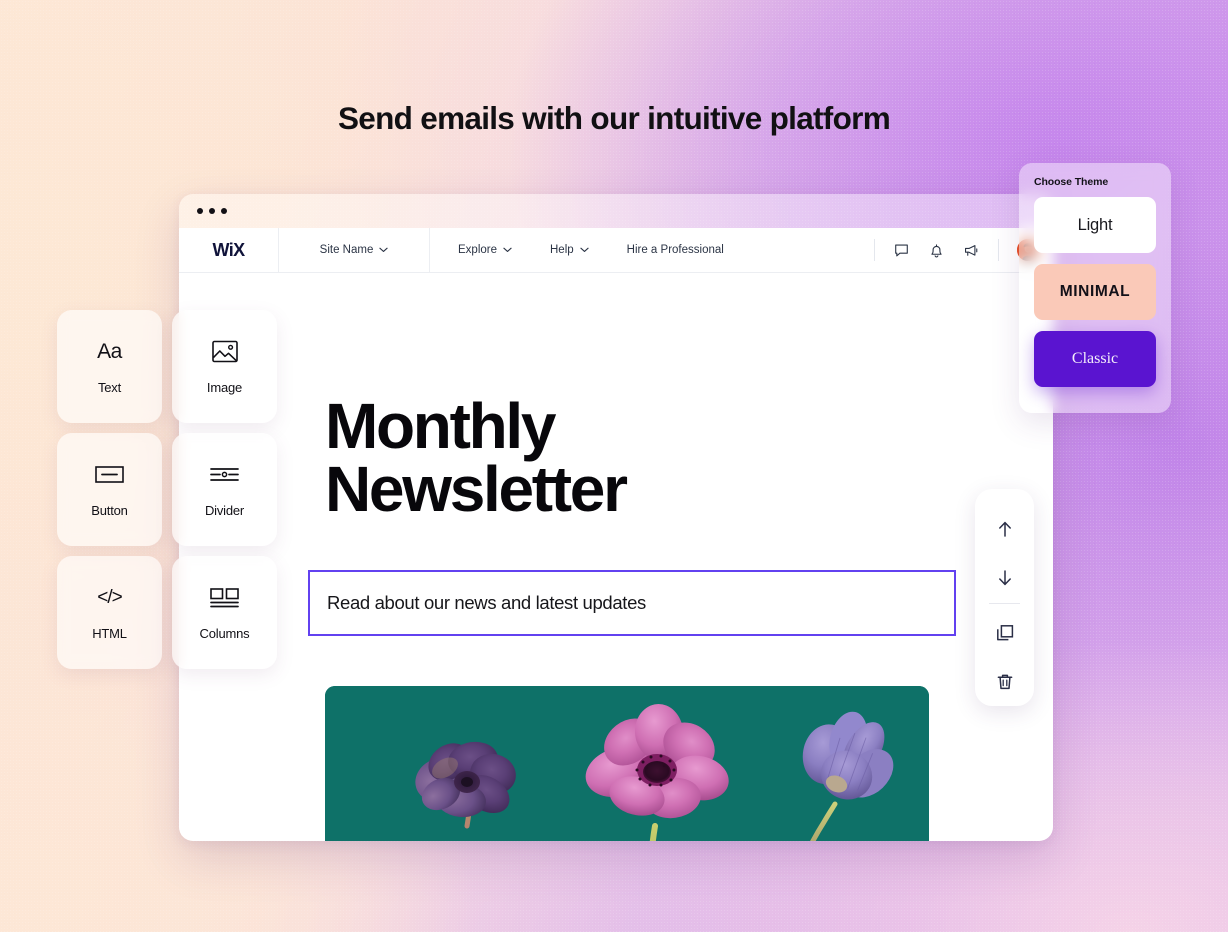  Describe the element at coordinates (936, 250) in the screenshot. I see `bell-icon` at that location.